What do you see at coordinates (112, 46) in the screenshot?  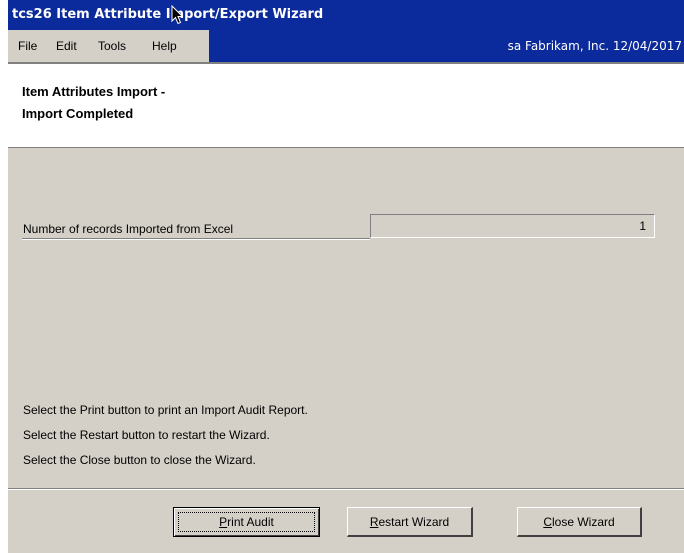 I see `menu-tools: Tools` at bounding box center [112, 46].